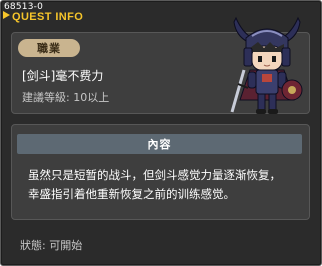  I want to click on title-arrow-icon, so click(6, 15).